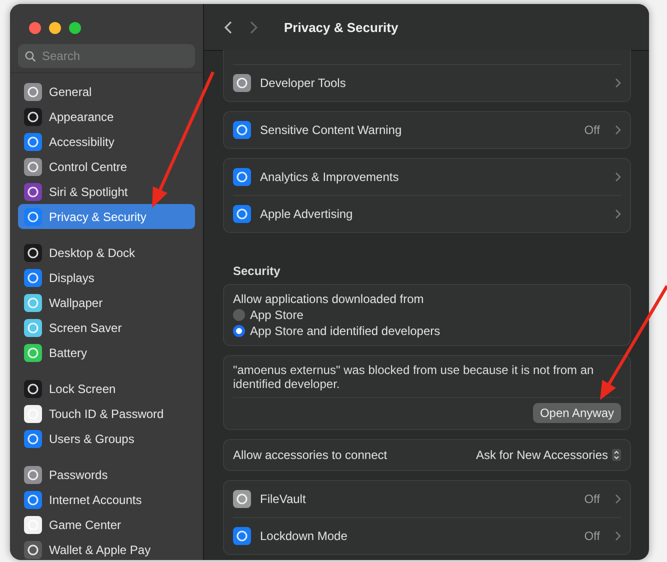 The height and width of the screenshot is (562, 667). Describe the element at coordinates (106, 474) in the screenshot. I see `sidebar-item: Passwords` at that location.